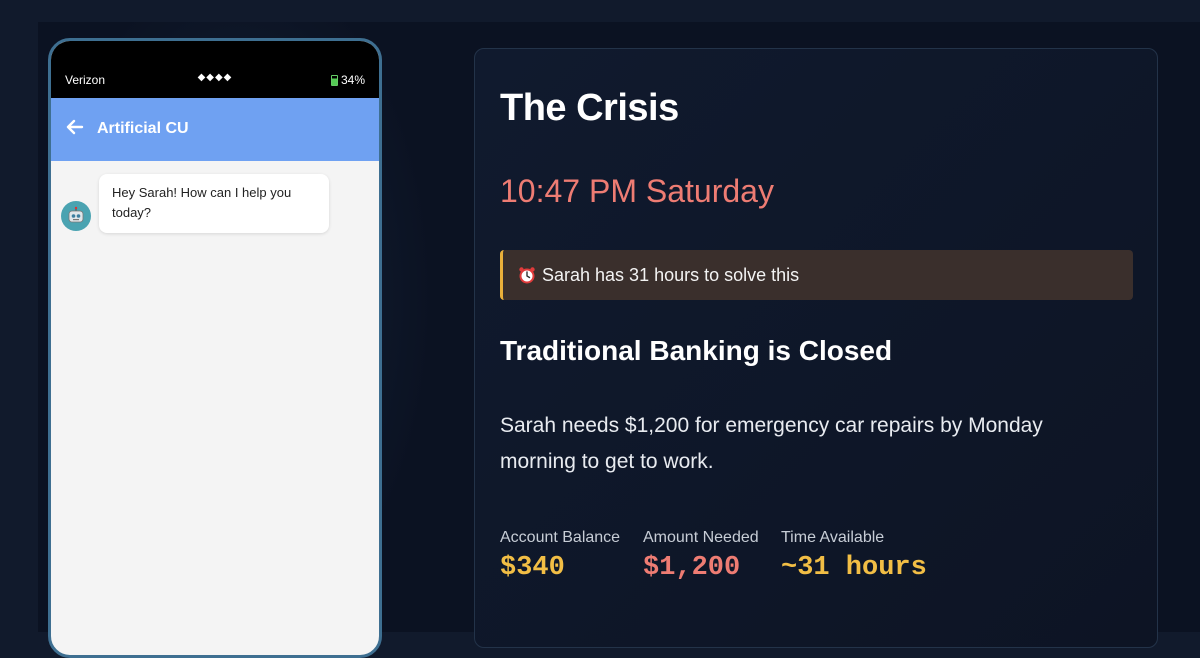 The width and height of the screenshot is (1200, 658). Describe the element at coordinates (215, 129) in the screenshot. I see `chat-header: Artificial CU` at that location.